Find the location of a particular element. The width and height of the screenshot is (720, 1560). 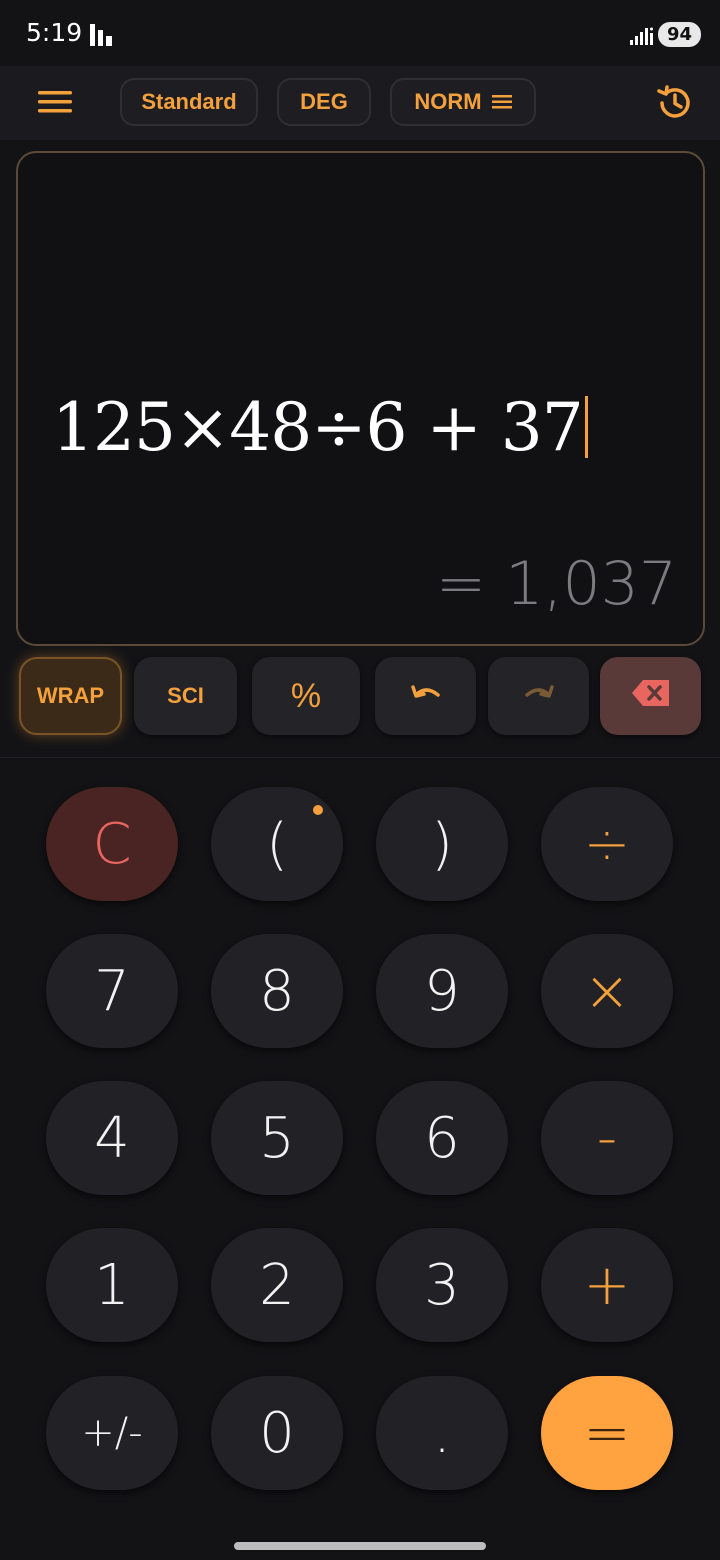

six-label: 6 is located at coordinates (442, 1138).